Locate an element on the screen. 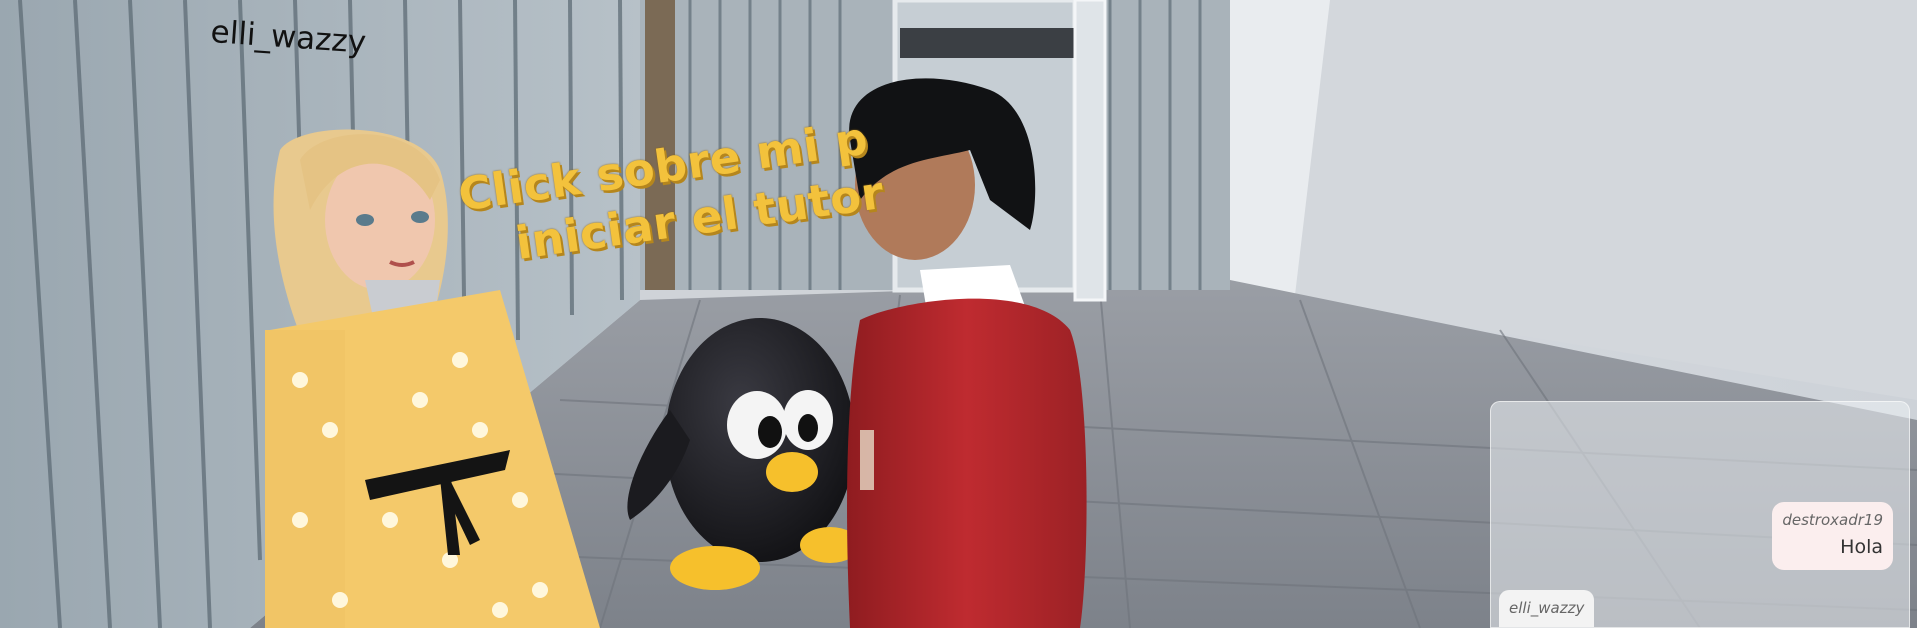 This screenshot has width=1917, height=628. chat-panel: destroxadr19 Hola elli_wazzy is located at coordinates (1700, 514).